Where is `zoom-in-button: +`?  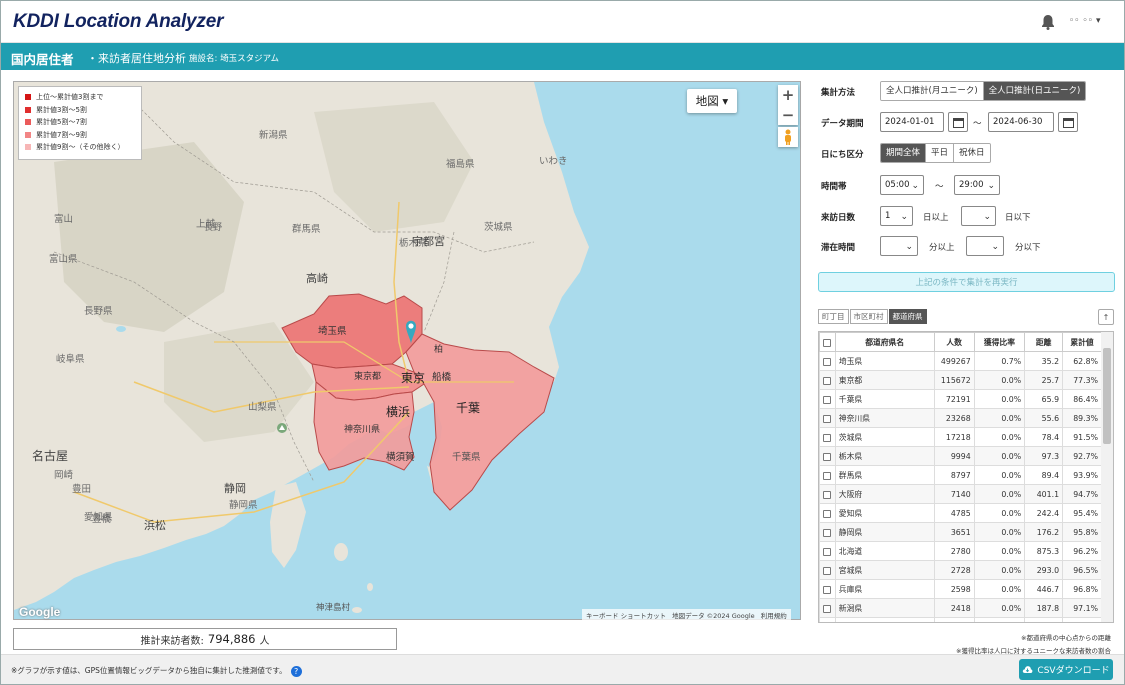 zoom-in-button: + is located at coordinates (788, 95).